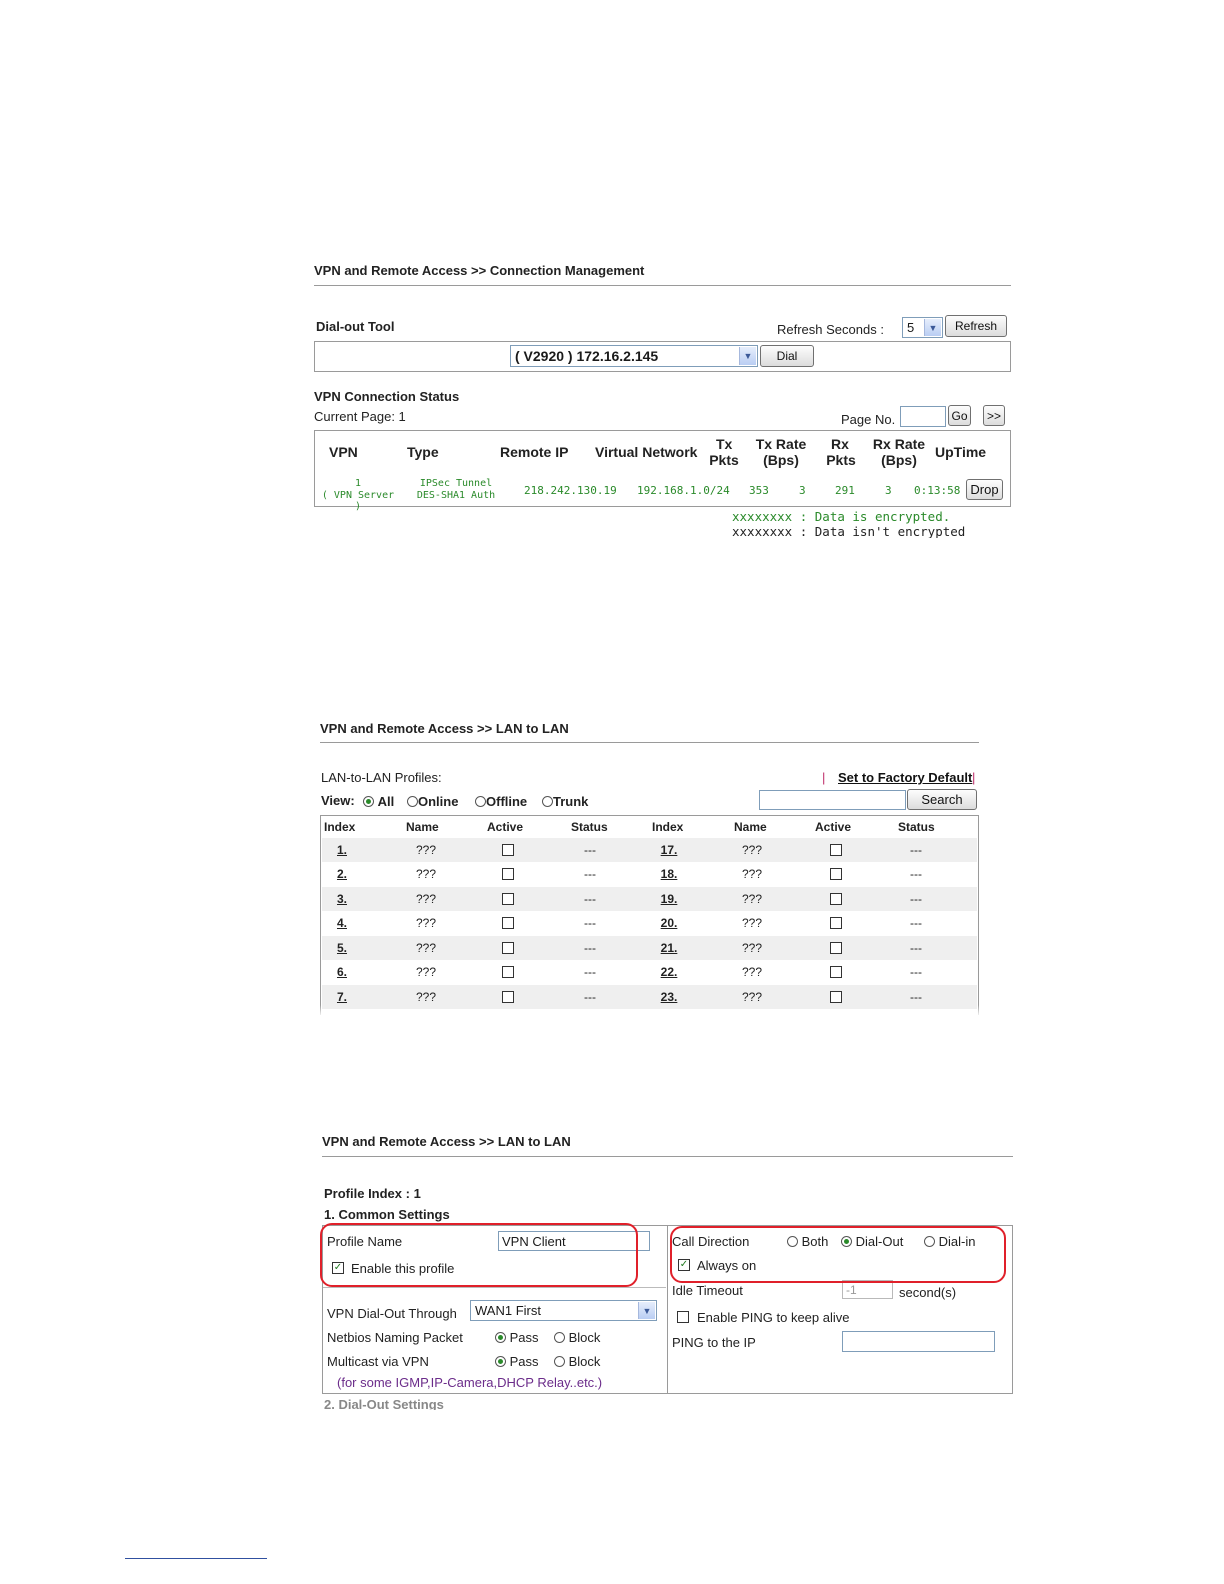  Describe the element at coordinates (563, 1310) in the screenshot. I see `dialout-through-select: WAN1 First ▼` at that location.